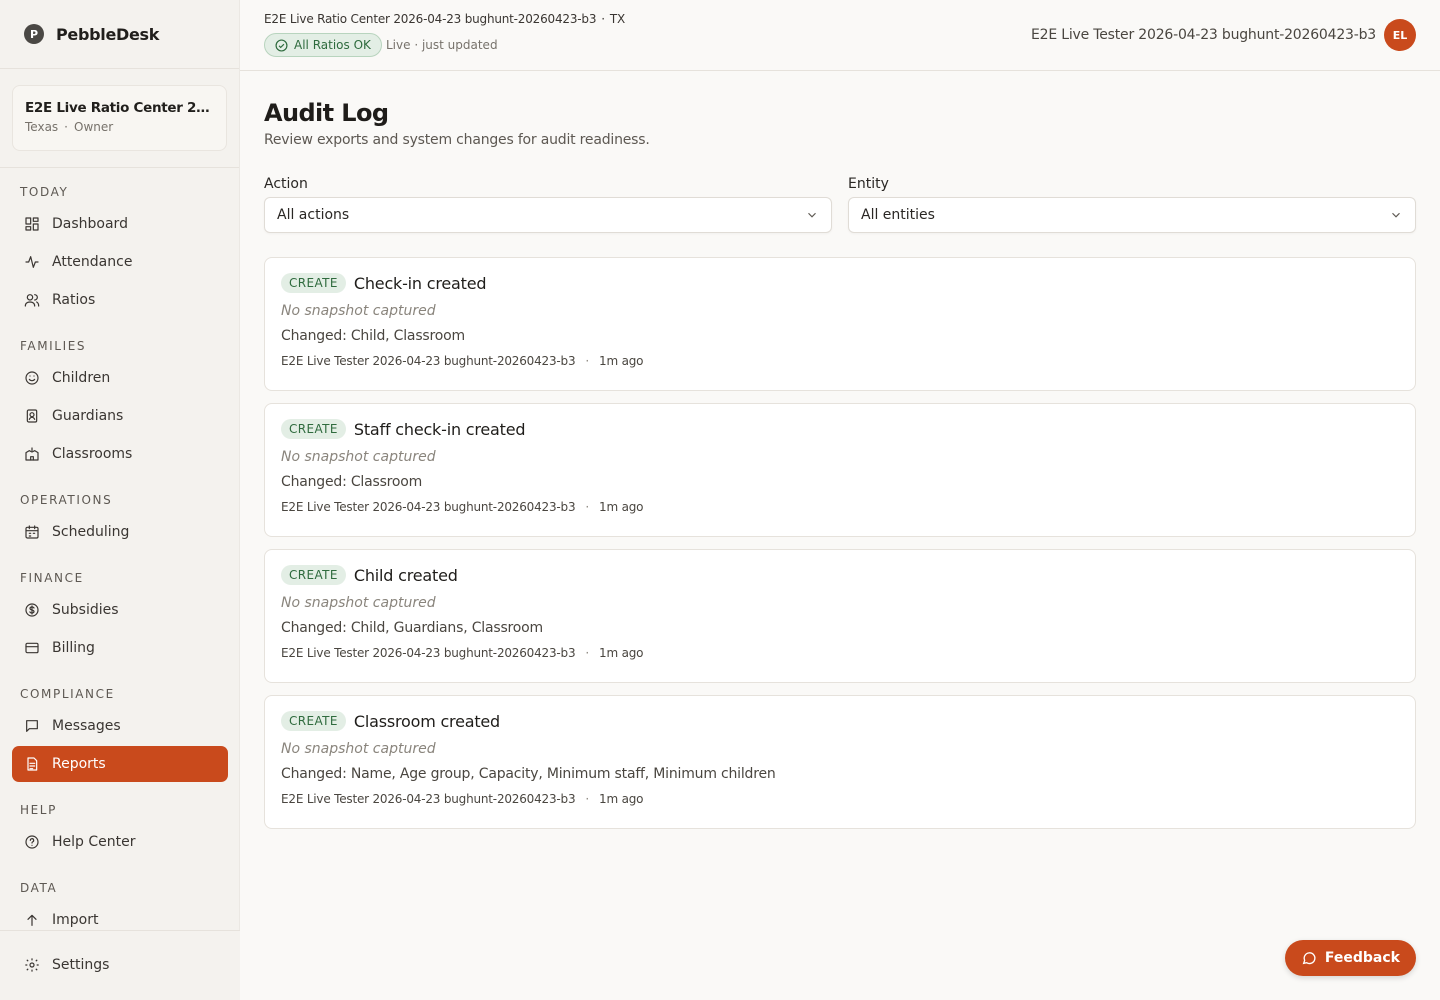 Image resolution: width=1440 pixels, height=1000 pixels. Describe the element at coordinates (81, 378) in the screenshot. I see `sidebar-item-label: Children` at that location.